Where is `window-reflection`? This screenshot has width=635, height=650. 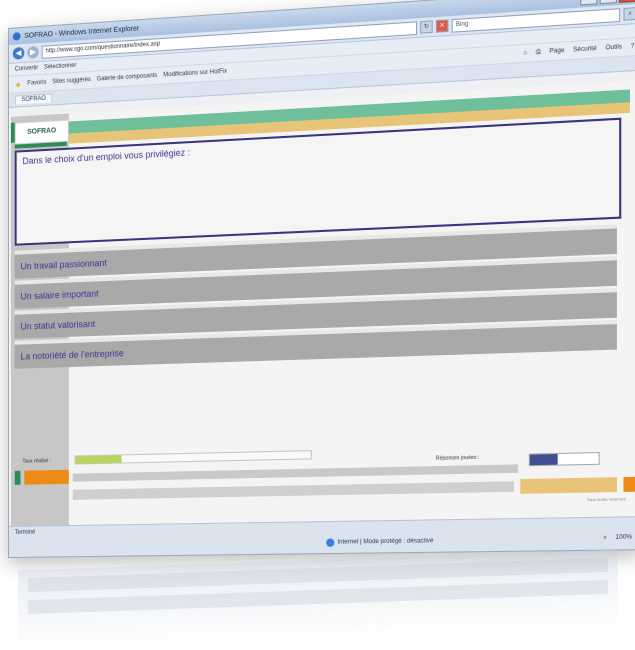 window-reflection is located at coordinates (318, 599).